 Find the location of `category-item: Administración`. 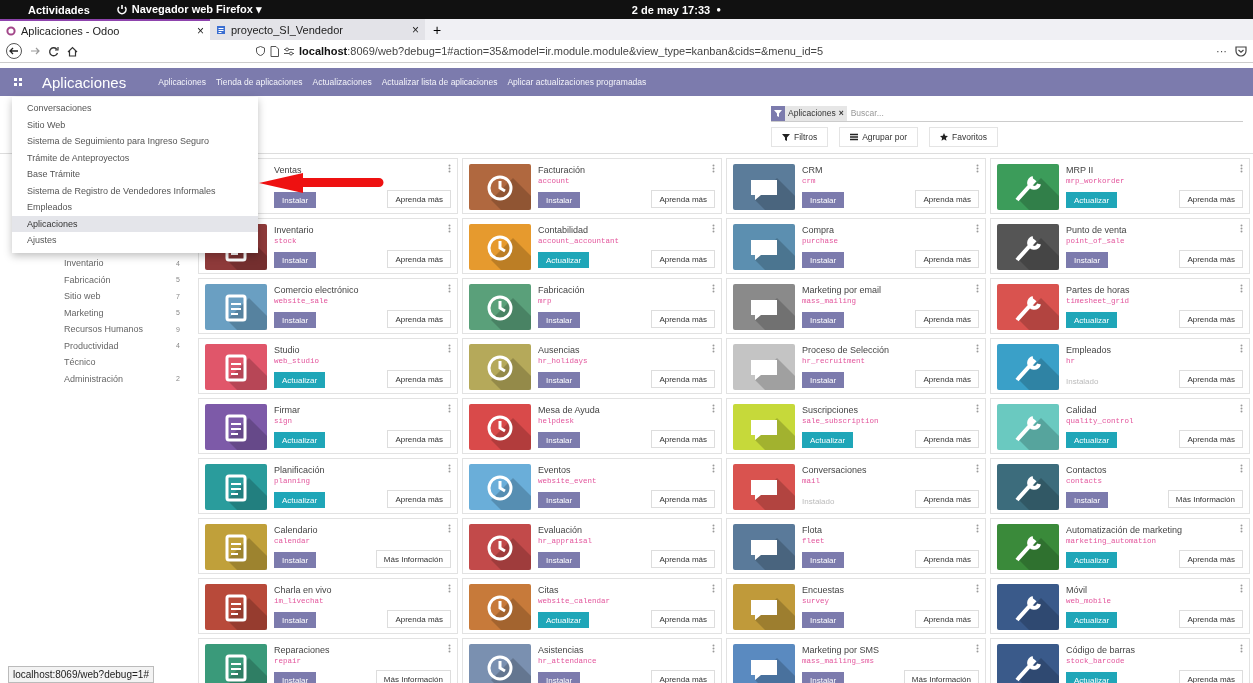

category-item: Administración is located at coordinates (94, 378).